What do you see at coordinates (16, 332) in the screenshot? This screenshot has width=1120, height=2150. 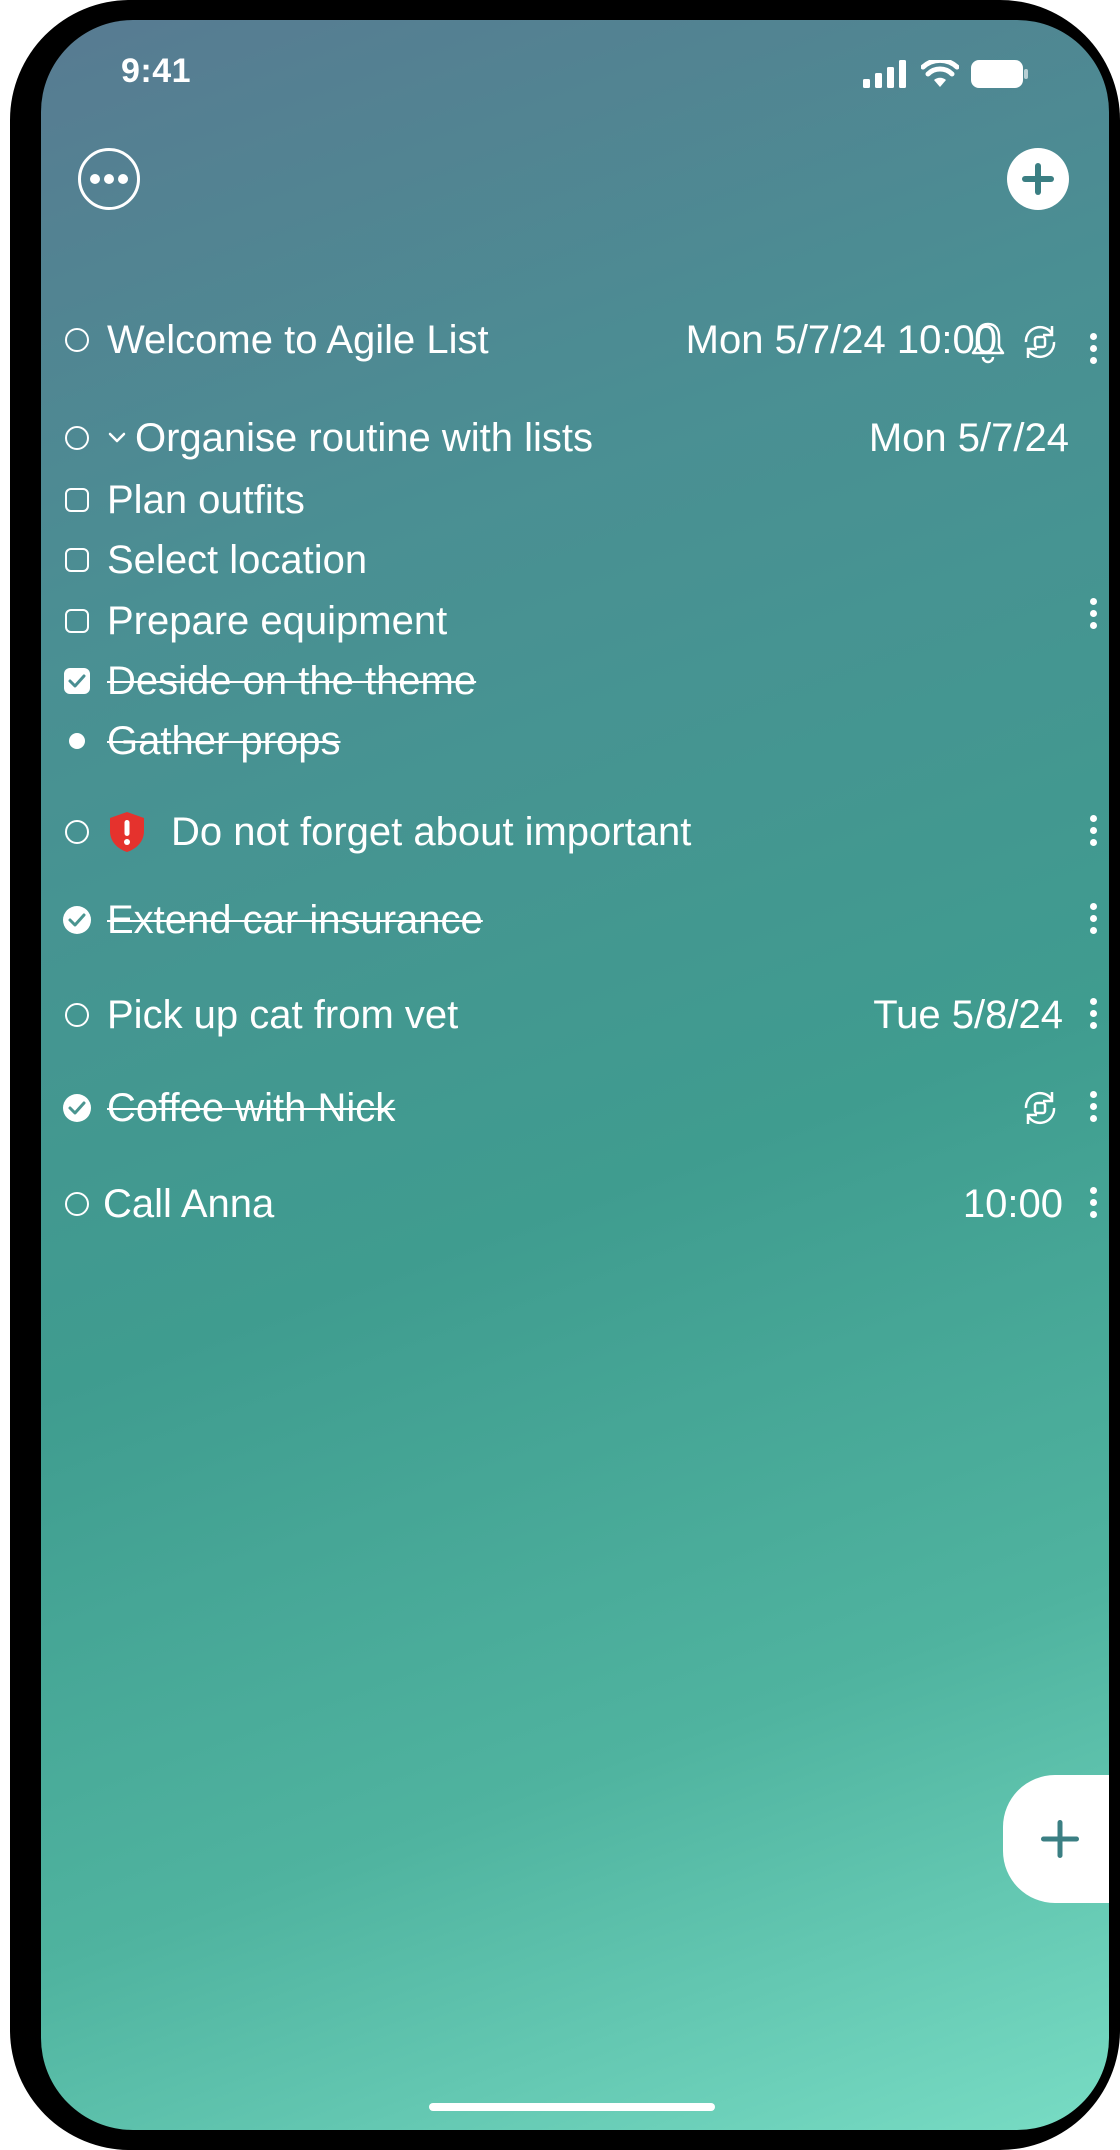 I see `mute-switch` at bounding box center [16, 332].